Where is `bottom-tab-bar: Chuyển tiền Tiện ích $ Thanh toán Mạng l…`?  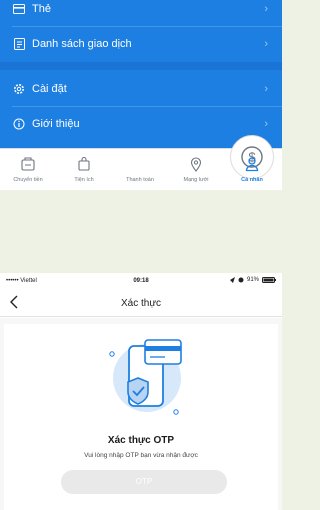 bottom-tab-bar: Chuyển tiền Tiện ích $ Thanh toán Mạng l… is located at coordinates (141, 162).